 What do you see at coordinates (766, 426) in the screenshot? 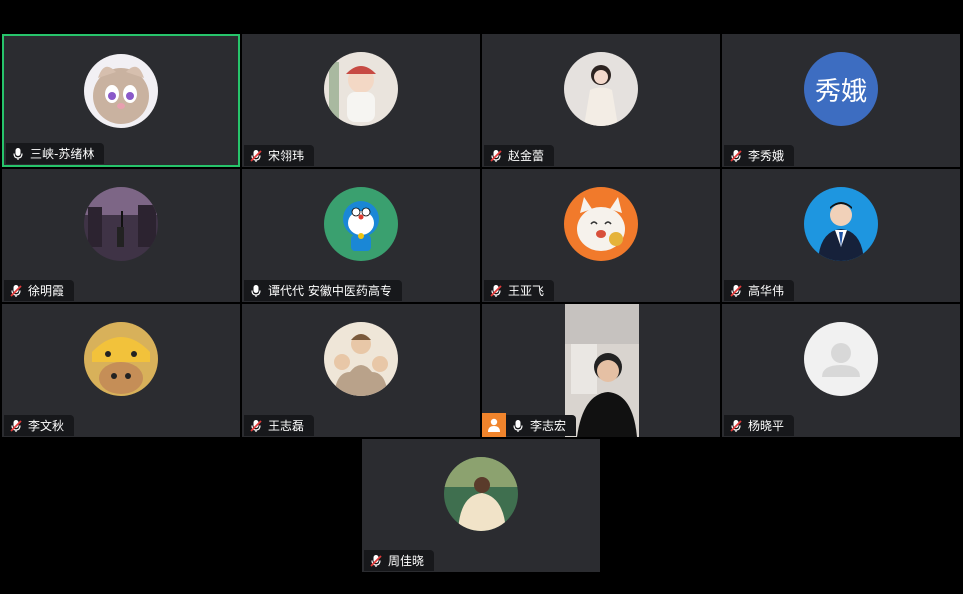
I see `participant-name: 杨晓平` at bounding box center [766, 426].